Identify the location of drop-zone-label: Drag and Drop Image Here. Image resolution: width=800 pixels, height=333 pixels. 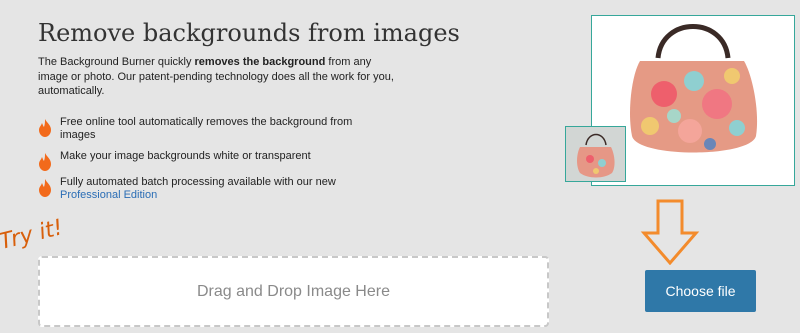
(293, 291).